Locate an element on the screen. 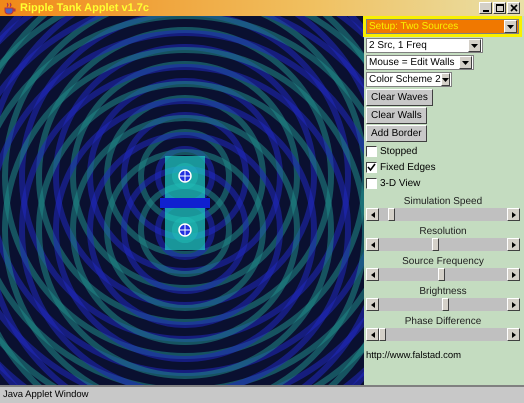  website-link: http://www.falstad.com is located at coordinates (414, 355).